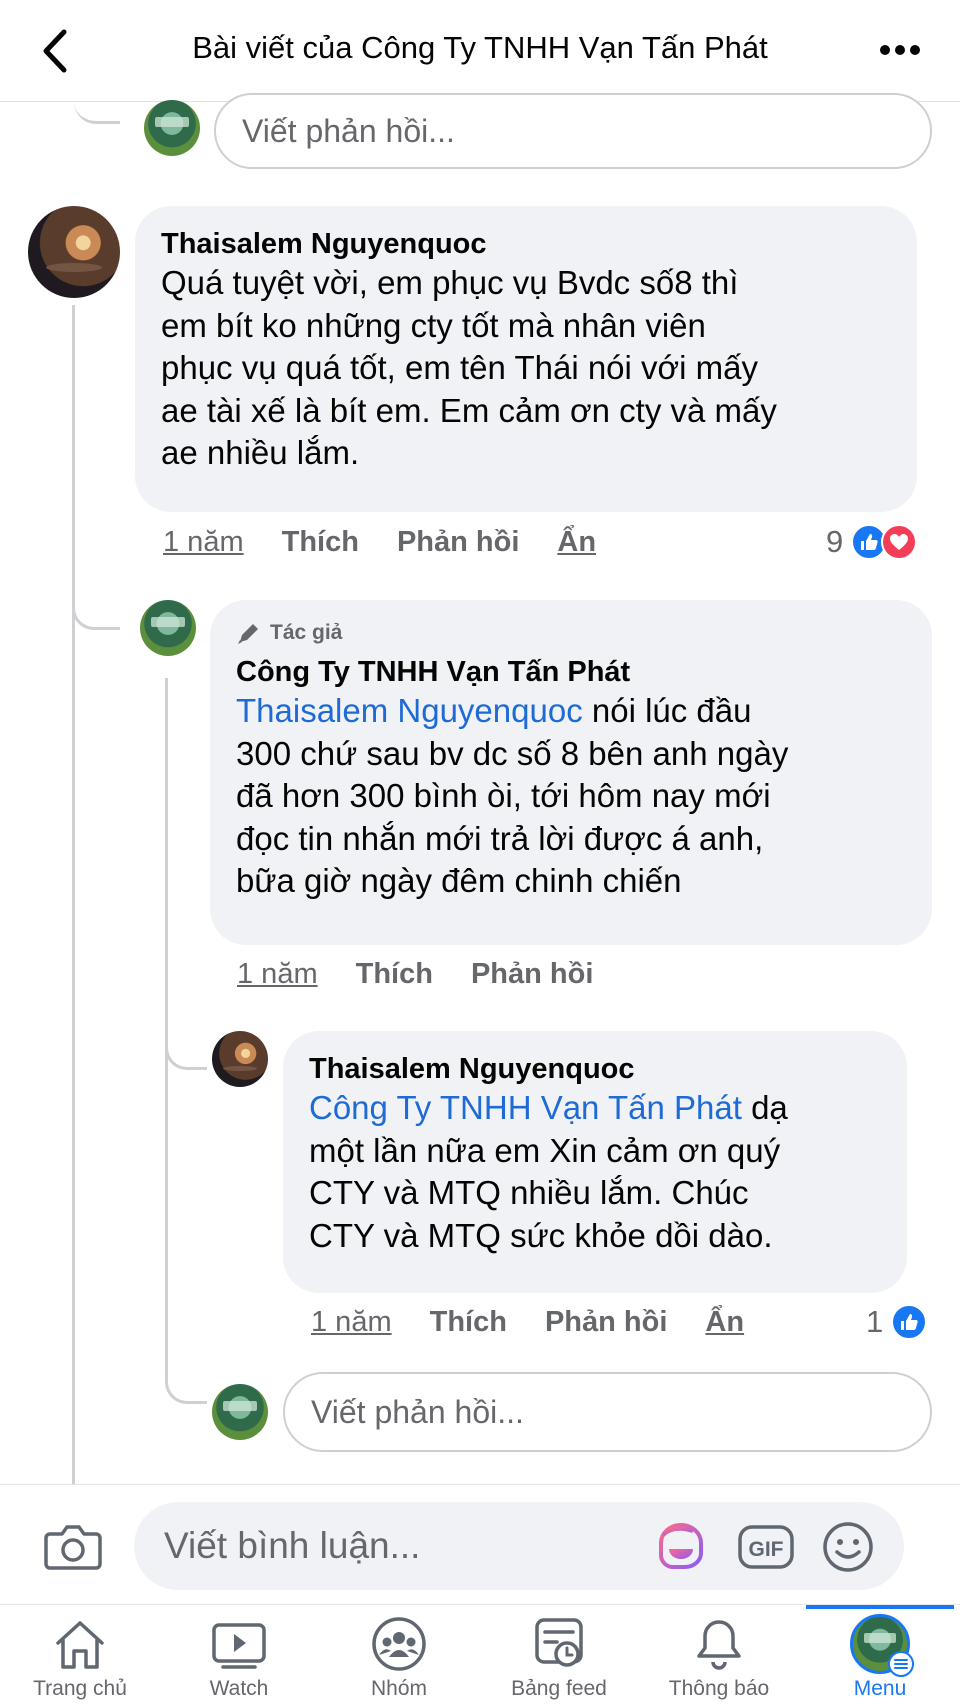  I want to click on home-icon, so click(80, 1644).